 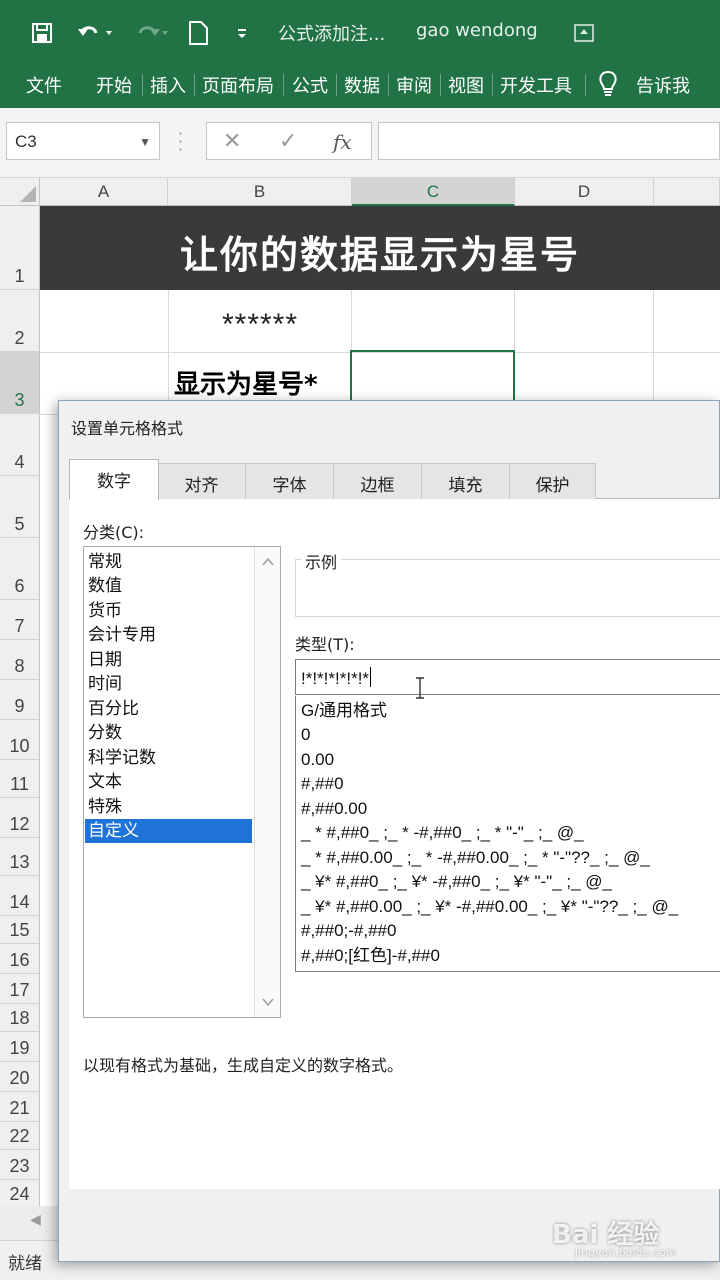 What do you see at coordinates (442, 833) in the screenshot?
I see `list-item: _ * #,##0_ ;_ * -#,##0_ ;_ * "-"_ ;_ @_` at bounding box center [442, 833].